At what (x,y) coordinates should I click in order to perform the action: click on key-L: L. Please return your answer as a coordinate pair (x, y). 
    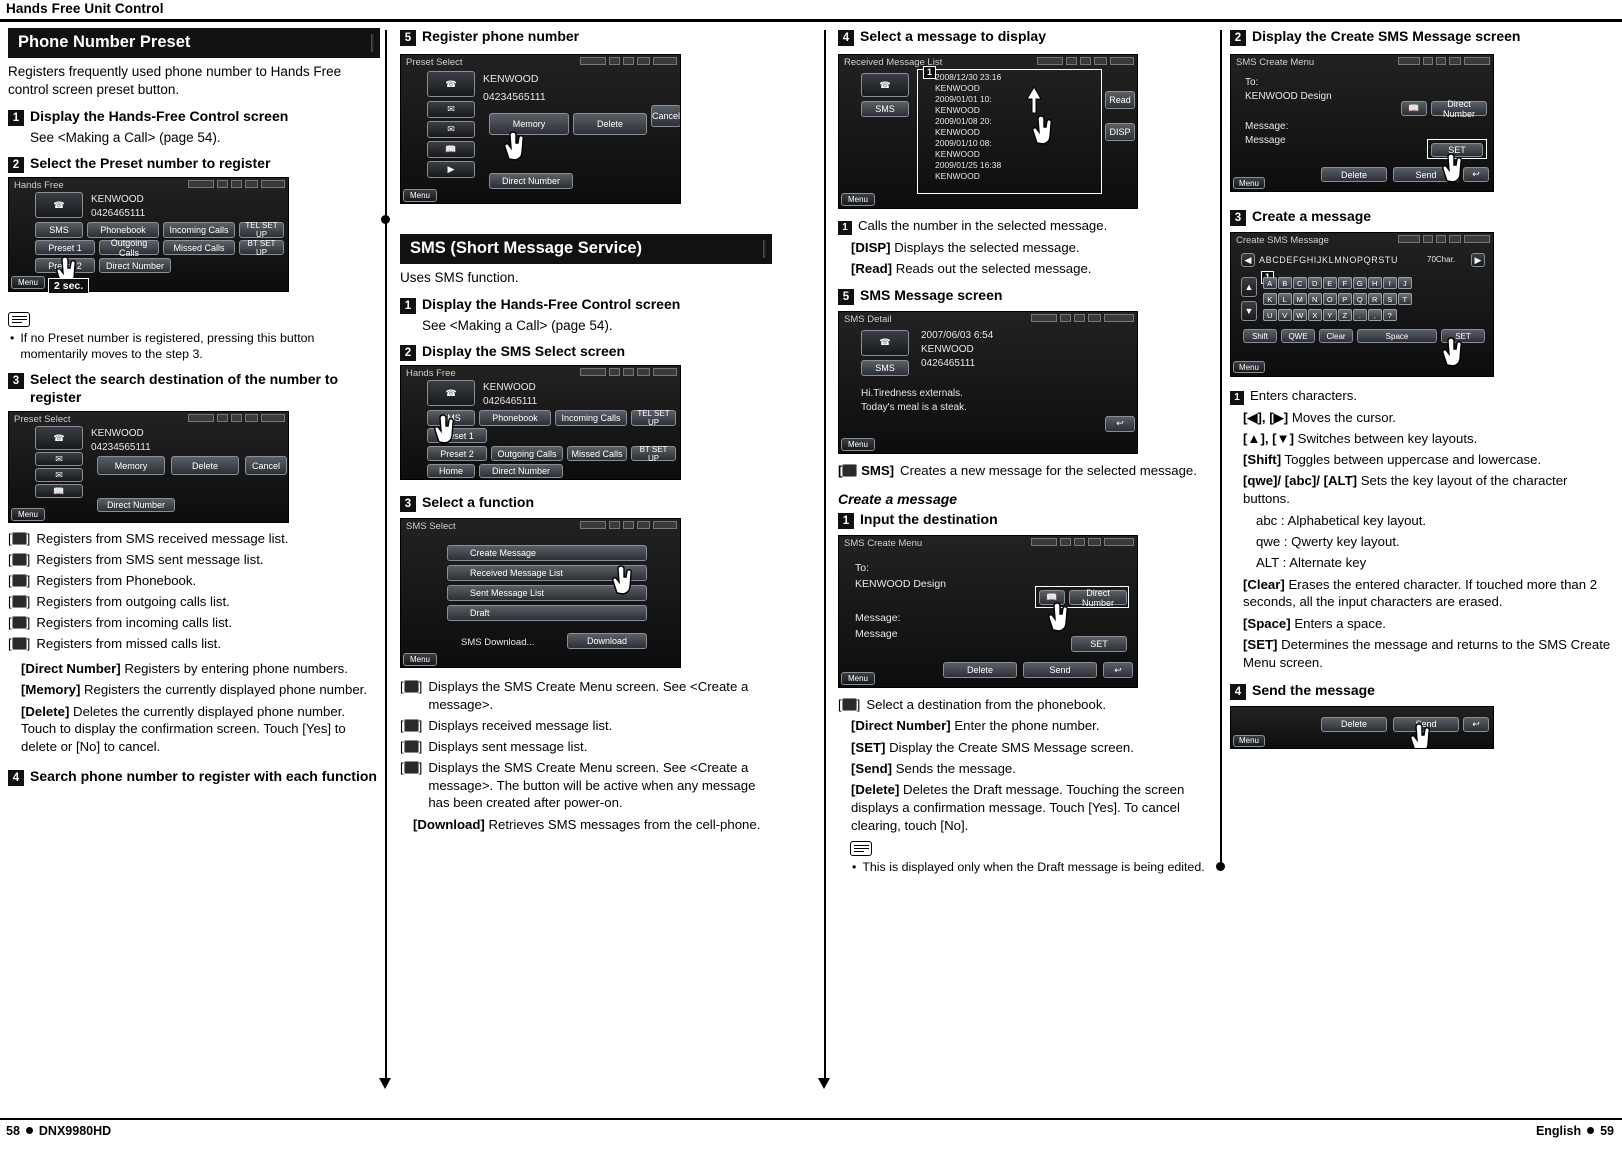
    Looking at the image, I should click on (1285, 299).